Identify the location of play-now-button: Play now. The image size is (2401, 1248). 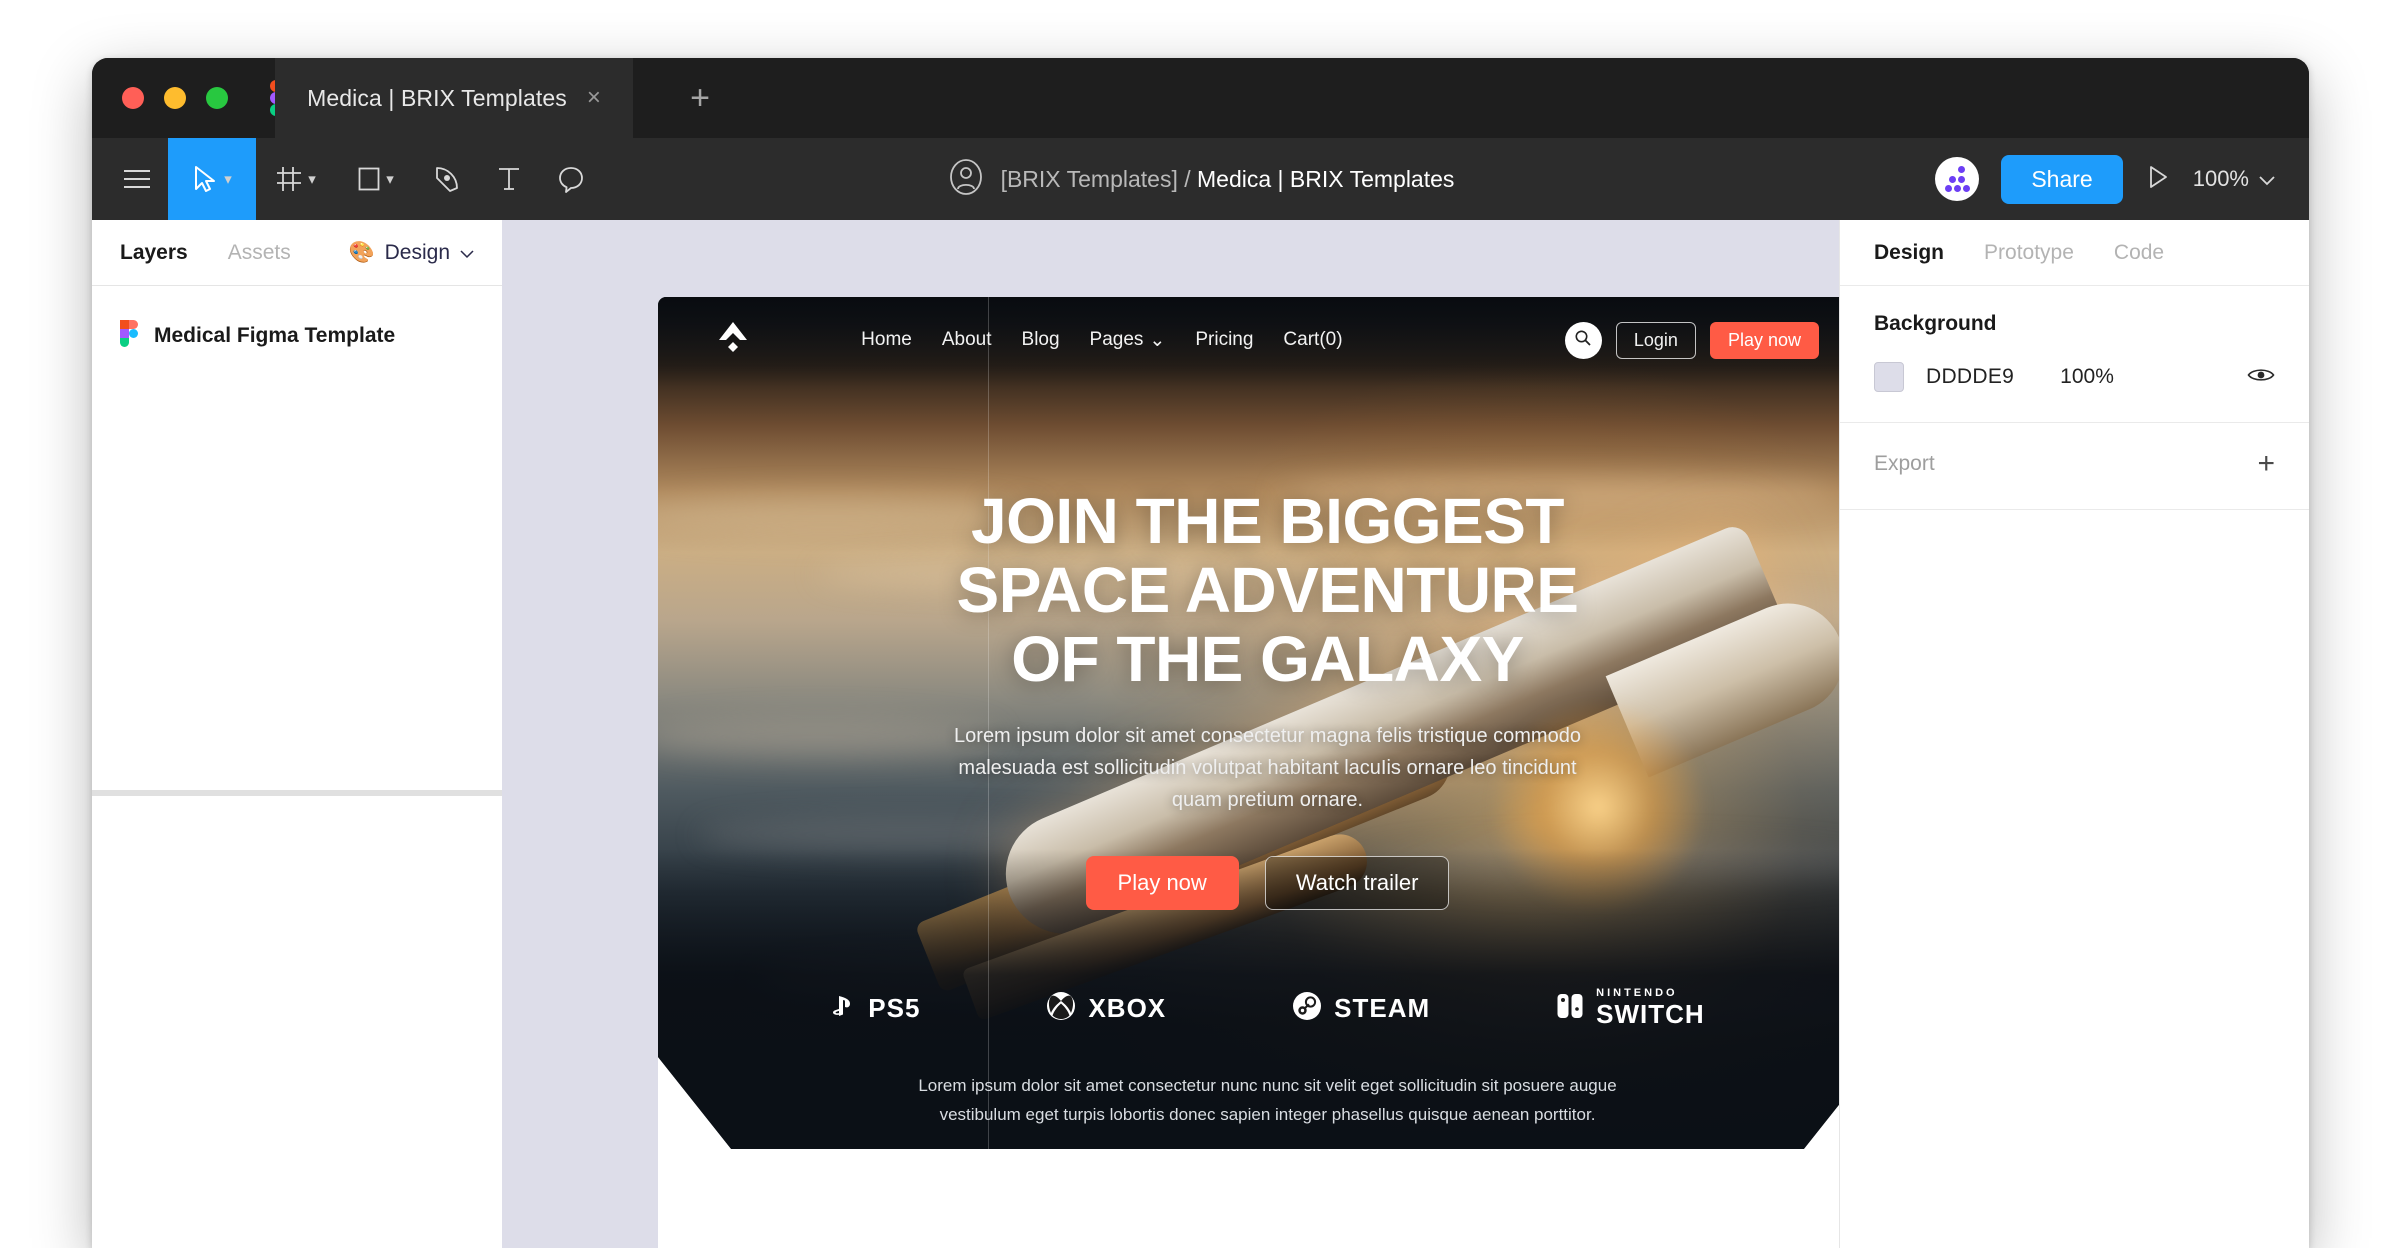
(1162, 883).